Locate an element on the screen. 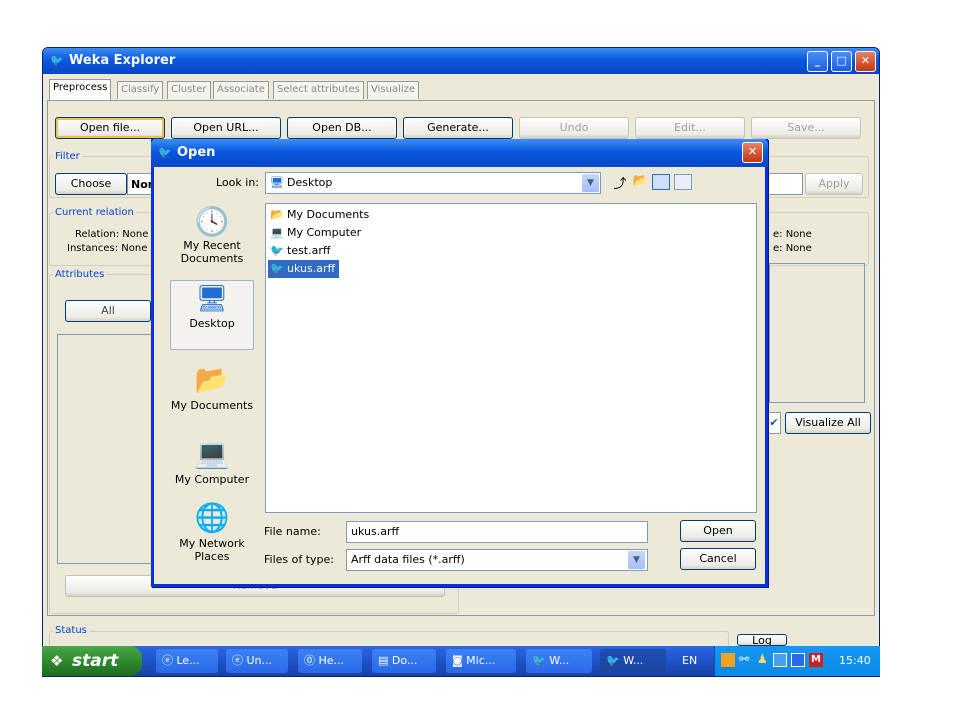 This screenshot has height=720, width=960. minimize-button: _ is located at coordinates (817, 61).